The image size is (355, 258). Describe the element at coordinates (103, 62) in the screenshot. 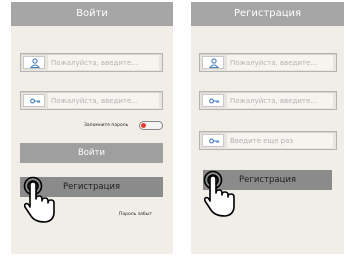

I see `username-input` at that location.